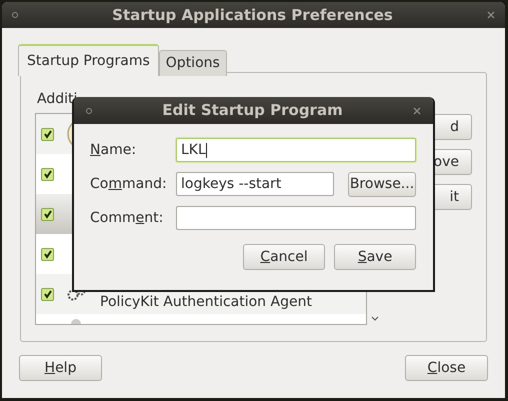 This screenshot has width=508, height=401. I want to click on list-label: Additi, so click(57, 99).